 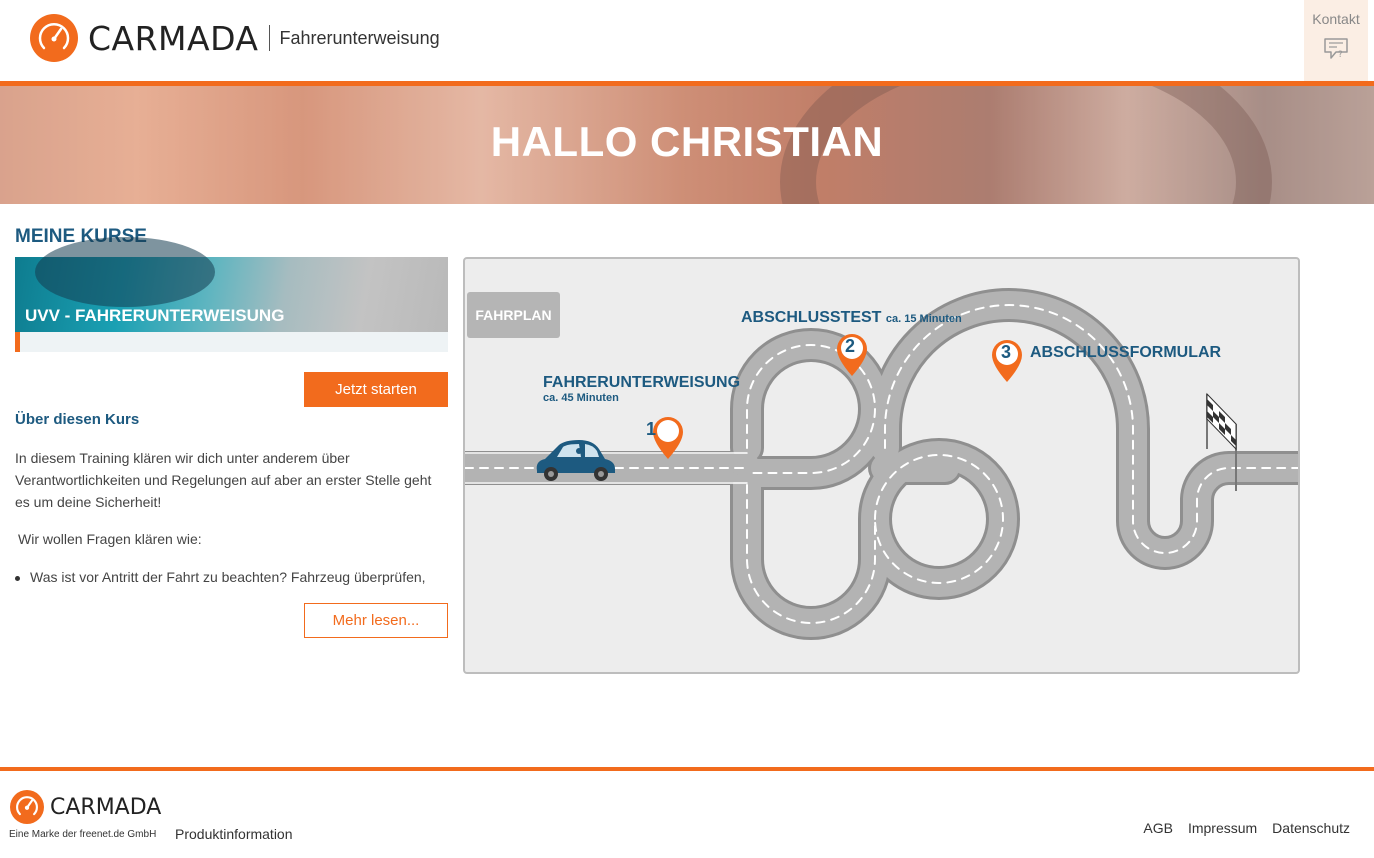 What do you see at coordinates (359, 37) in the screenshot?
I see `logo-subtitle: Fahrerunterweisung` at bounding box center [359, 37].